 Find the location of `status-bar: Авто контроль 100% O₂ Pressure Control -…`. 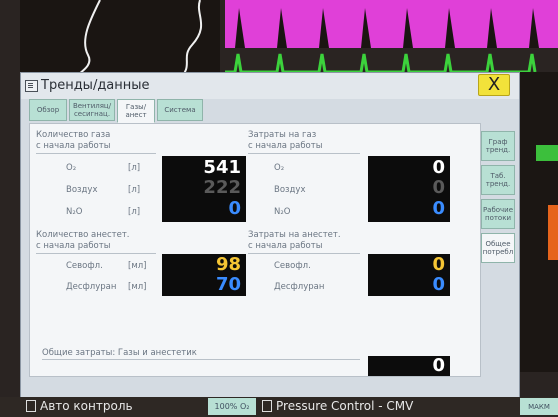

status-bar: Авто контроль 100% O₂ Pressure Control -… is located at coordinates (279, 407).